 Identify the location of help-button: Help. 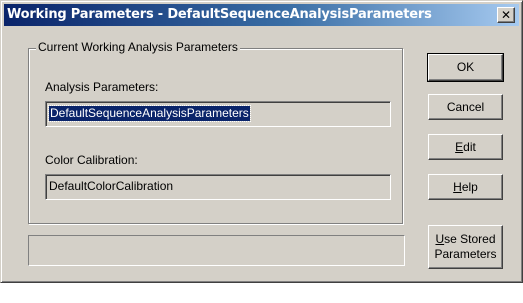
(465, 187).